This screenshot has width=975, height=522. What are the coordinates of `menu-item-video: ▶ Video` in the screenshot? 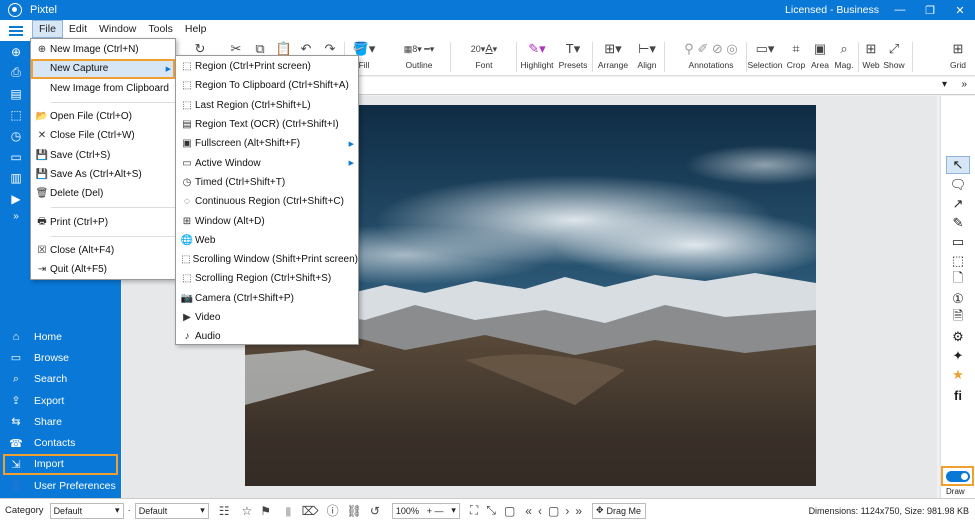 It's located at (267, 317).